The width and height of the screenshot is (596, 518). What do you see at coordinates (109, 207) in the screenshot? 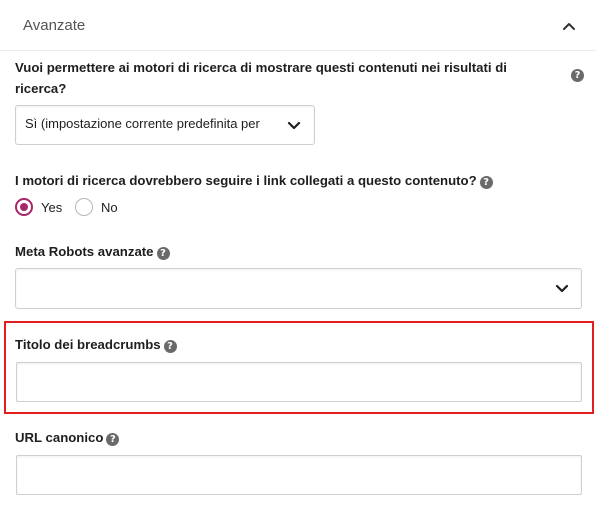
I see `follow-links-no-label: No` at bounding box center [109, 207].